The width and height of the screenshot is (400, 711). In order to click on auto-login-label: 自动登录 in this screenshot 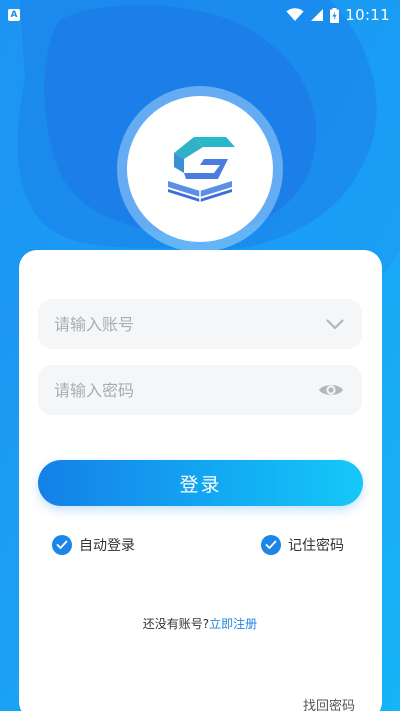, I will do `click(107, 546)`.